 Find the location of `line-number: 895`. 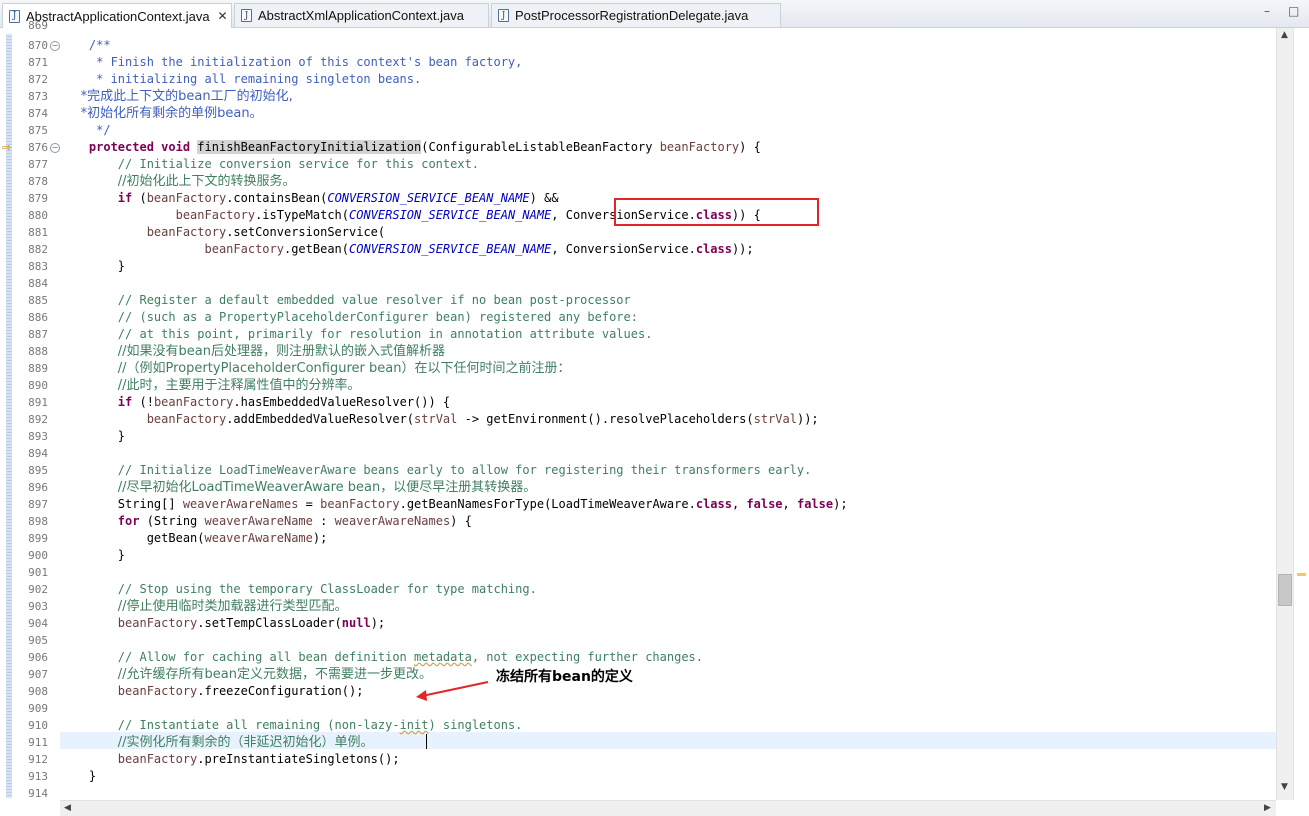

line-number: 895 is located at coordinates (38, 470).